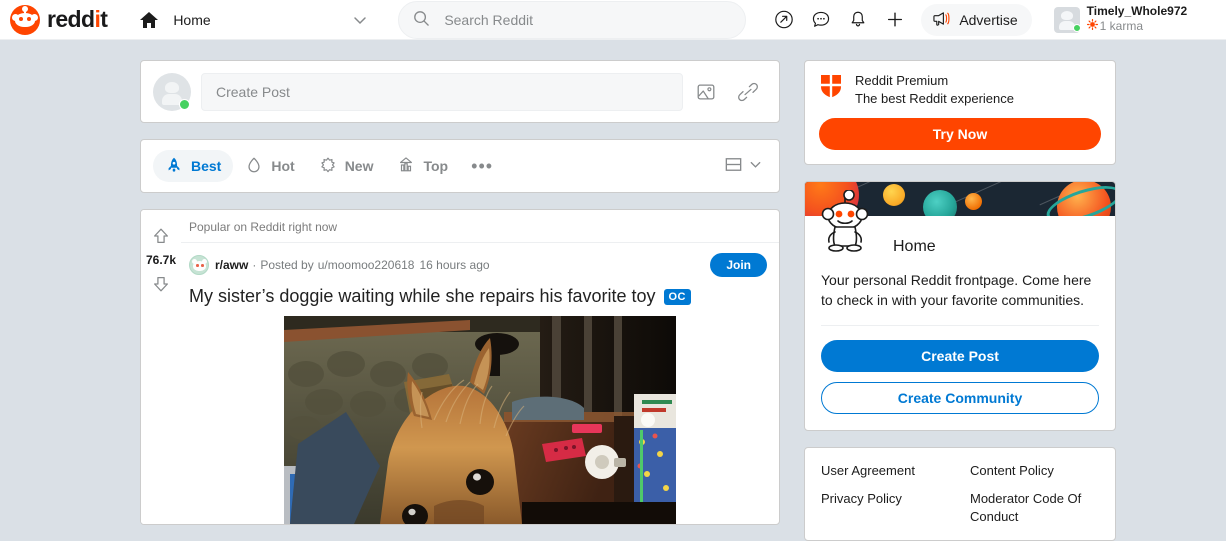 The image size is (1226, 541). Describe the element at coordinates (231, 265) in the screenshot. I see `subreddit-link: r/aww` at that location.